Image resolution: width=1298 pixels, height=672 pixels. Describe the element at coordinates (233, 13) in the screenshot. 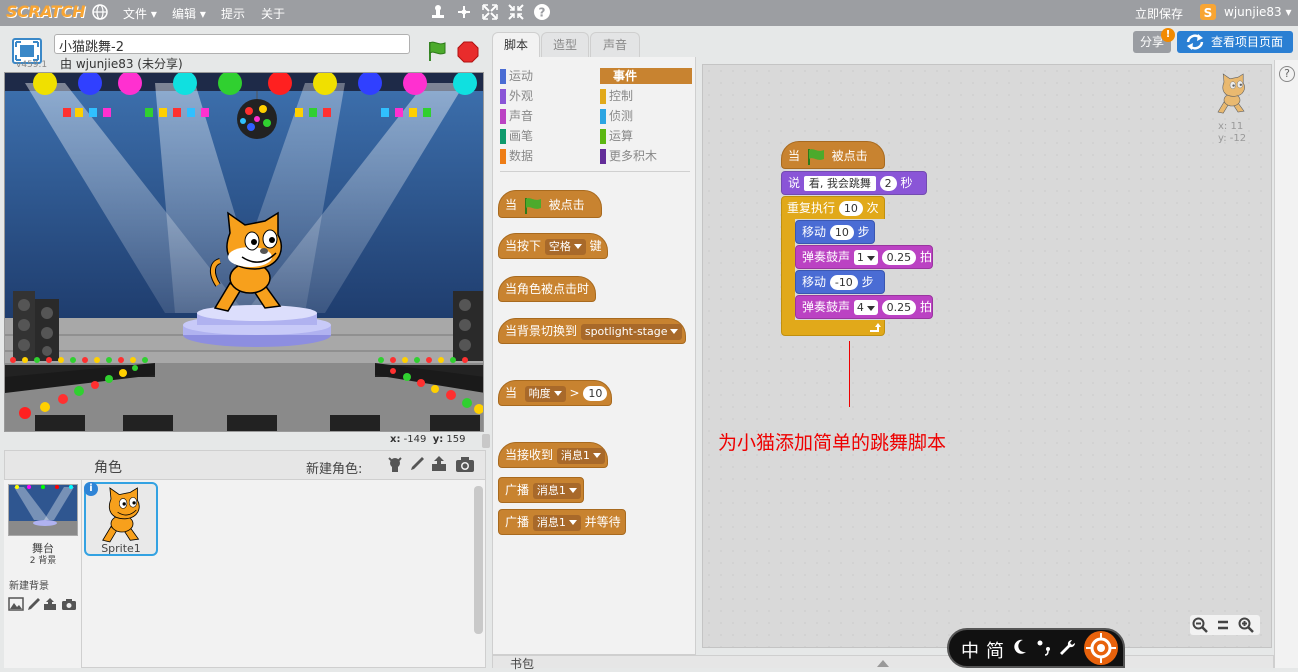

I see `menu-tips: 提示` at that location.